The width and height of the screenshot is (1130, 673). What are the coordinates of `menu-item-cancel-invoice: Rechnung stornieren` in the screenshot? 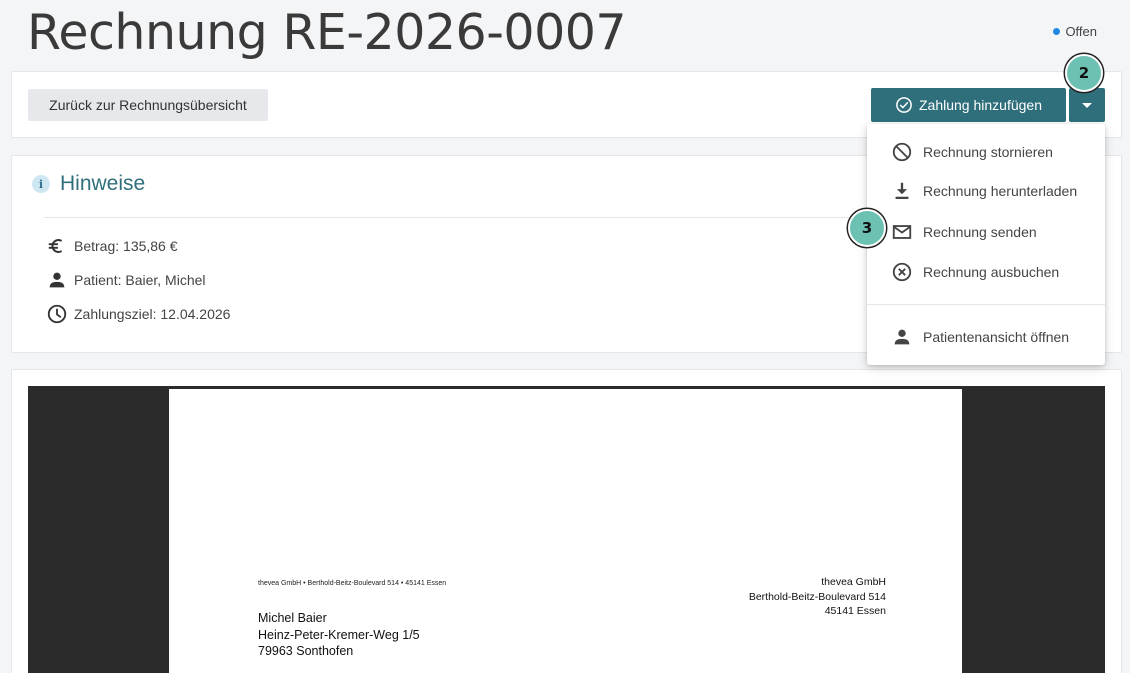 It's located at (986, 152).